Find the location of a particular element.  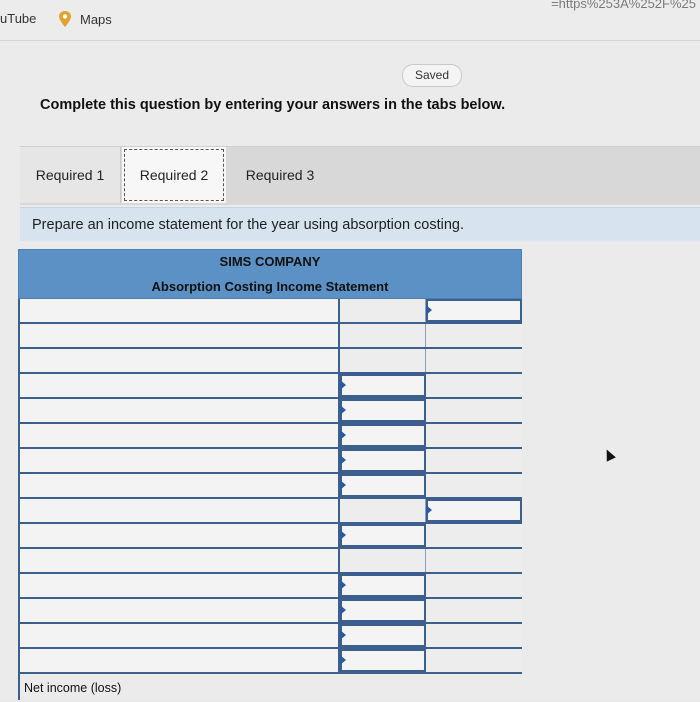

mouse-cursor-icon is located at coordinates (609, 454).